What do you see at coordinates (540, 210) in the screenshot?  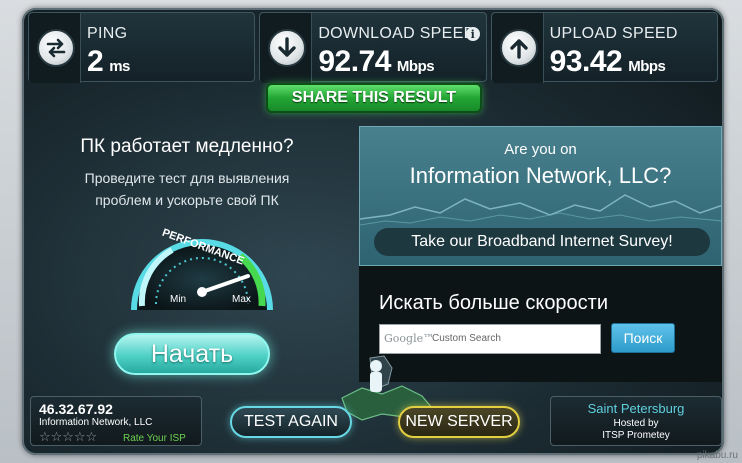 I see `network-graph-decoration` at bounding box center [540, 210].